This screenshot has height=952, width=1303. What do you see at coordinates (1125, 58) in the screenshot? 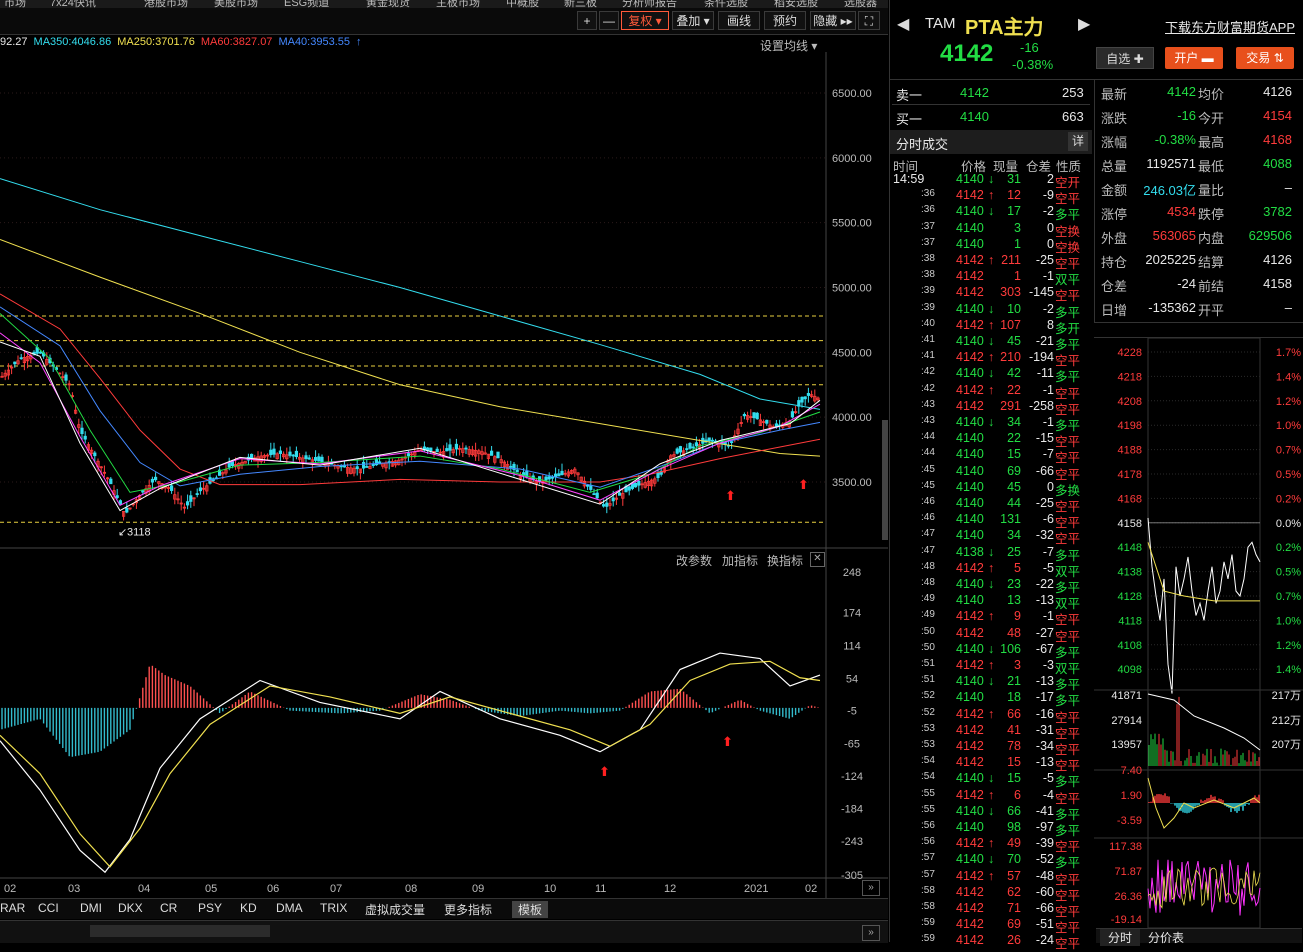
I see `add-watchlist-button: 自选 ✚` at bounding box center [1125, 58].